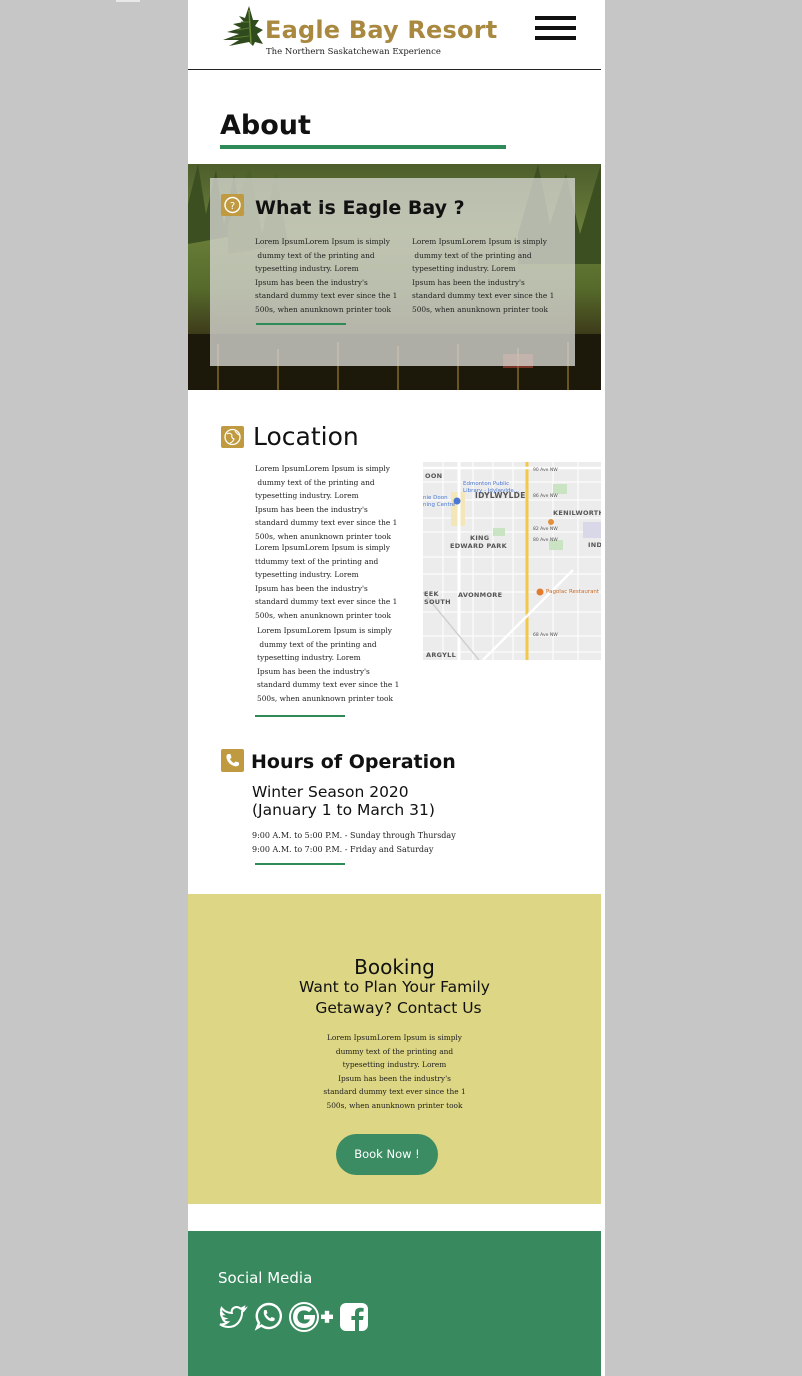  Describe the element at coordinates (306, 436) in the screenshot. I see `location-heading: Location` at that location.